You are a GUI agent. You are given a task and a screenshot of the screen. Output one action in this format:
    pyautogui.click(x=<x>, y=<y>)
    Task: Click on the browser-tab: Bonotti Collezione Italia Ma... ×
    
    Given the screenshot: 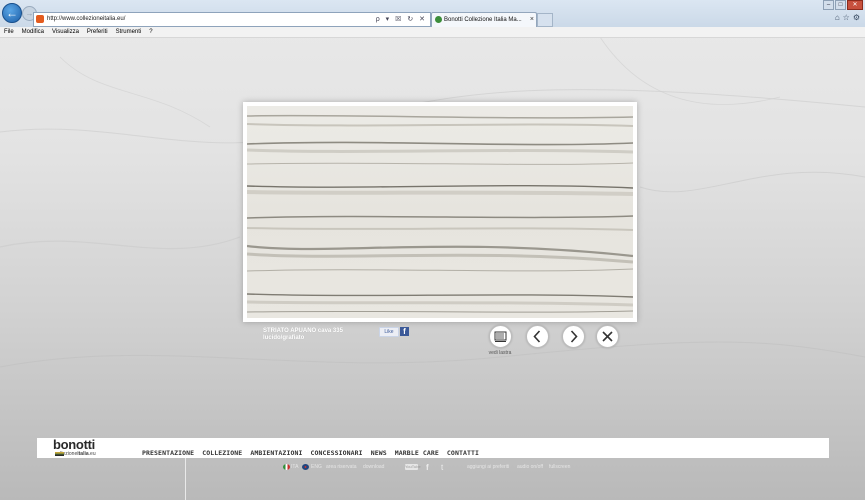 What is the action you would take?
    pyautogui.click(x=484, y=19)
    